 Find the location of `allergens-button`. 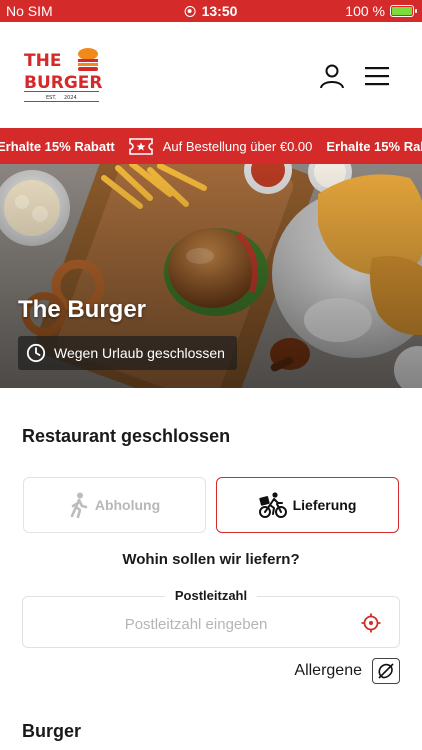

allergens-button is located at coordinates (386, 671).